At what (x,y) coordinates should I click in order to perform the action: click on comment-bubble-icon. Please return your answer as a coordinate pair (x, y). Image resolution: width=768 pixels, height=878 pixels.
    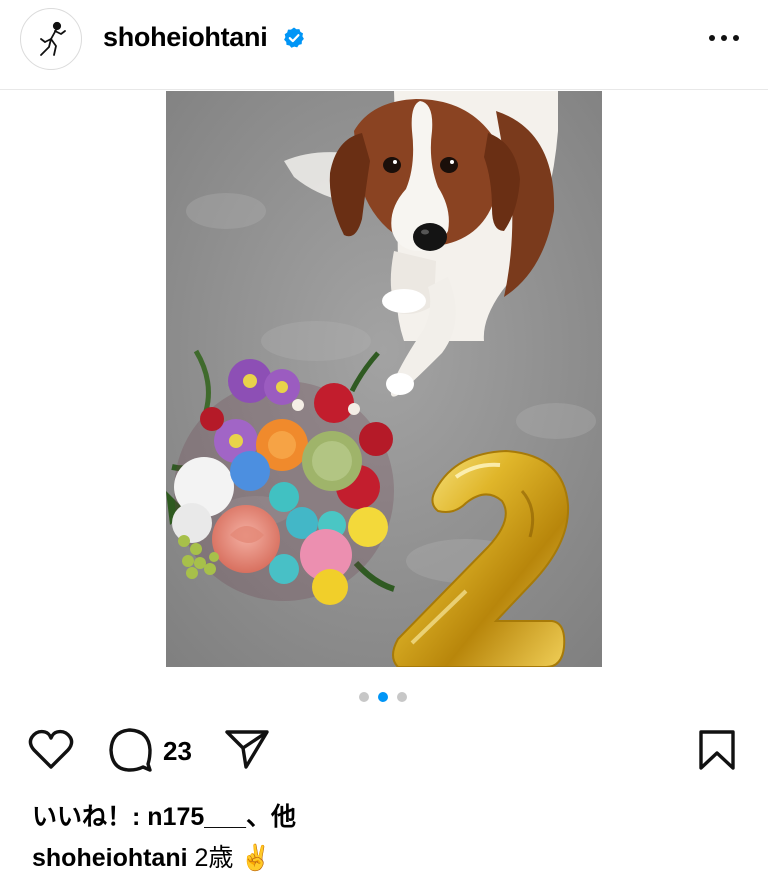
    Looking at the image, I should click on (130, 750).